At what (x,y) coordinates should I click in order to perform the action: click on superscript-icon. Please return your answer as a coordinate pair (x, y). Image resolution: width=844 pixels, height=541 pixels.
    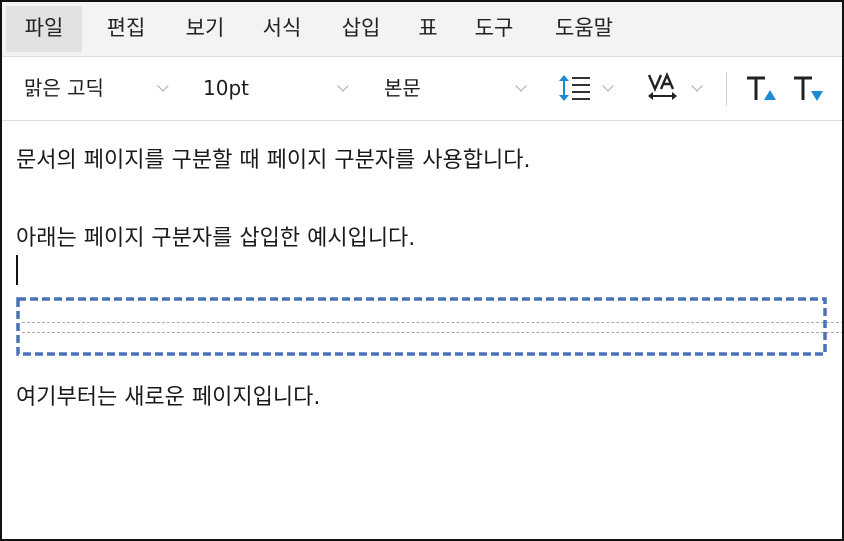
    Looking at the image, I should click on (762, 90).